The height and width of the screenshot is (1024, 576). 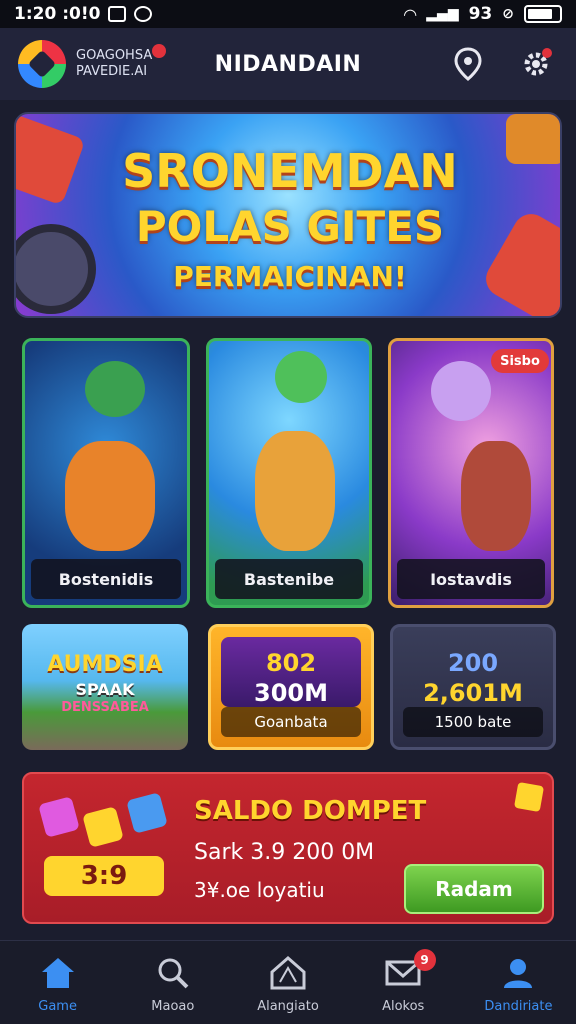 I want to click on tile-subtitle: SPAAK, so click(x=105, y=689).